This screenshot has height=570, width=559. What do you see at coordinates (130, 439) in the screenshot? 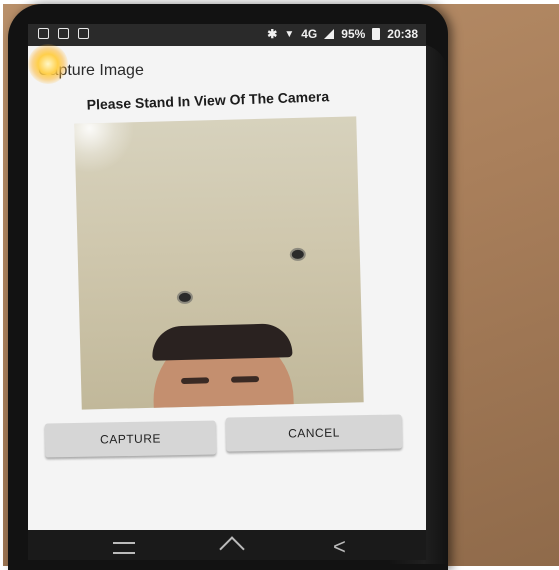
I see `capture-button: CAPTURE` at bounding box center [130, 439].